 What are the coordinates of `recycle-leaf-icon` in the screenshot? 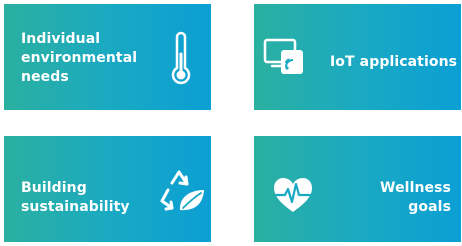 It's located at (182, 190).